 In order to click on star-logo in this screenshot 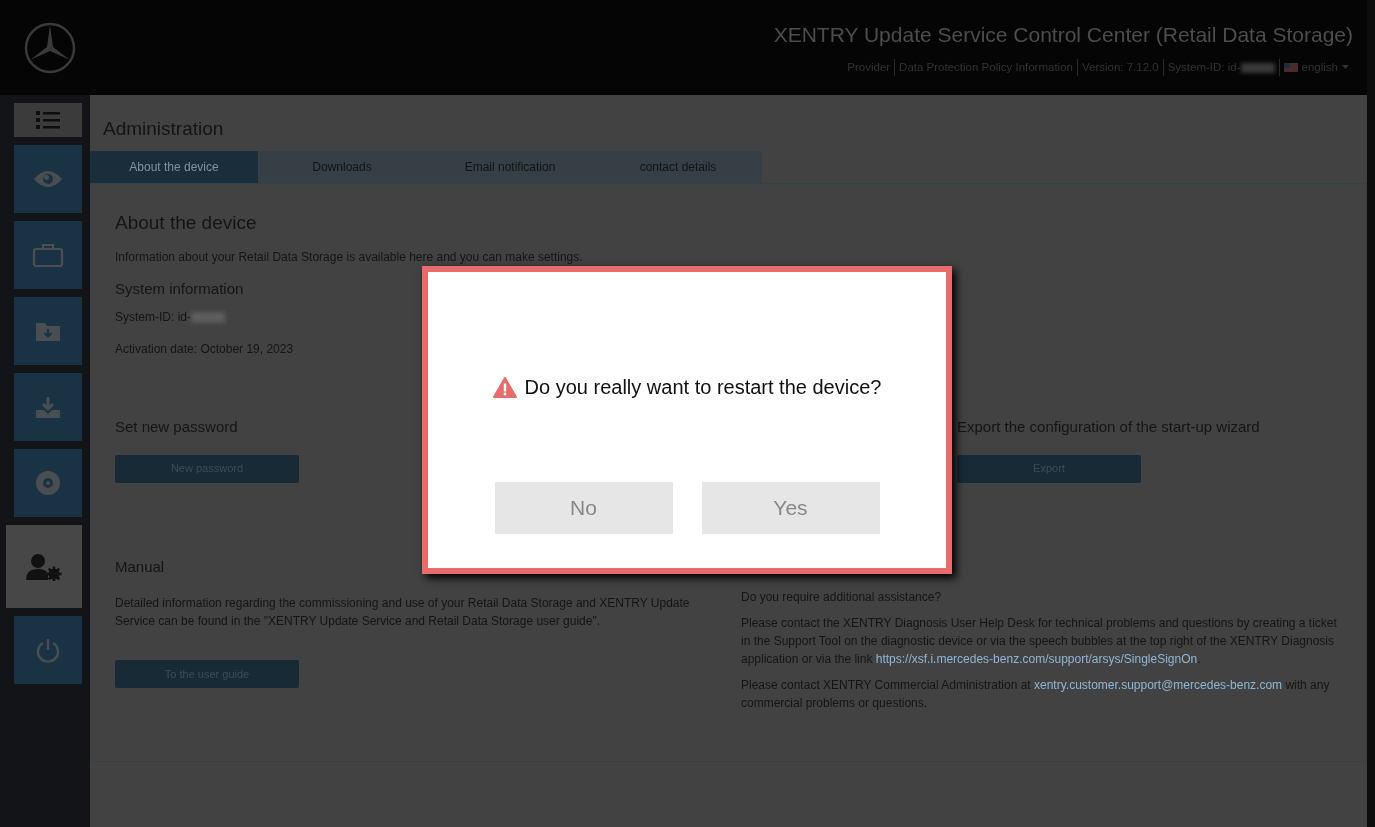, I will do `click(50, 47)`.